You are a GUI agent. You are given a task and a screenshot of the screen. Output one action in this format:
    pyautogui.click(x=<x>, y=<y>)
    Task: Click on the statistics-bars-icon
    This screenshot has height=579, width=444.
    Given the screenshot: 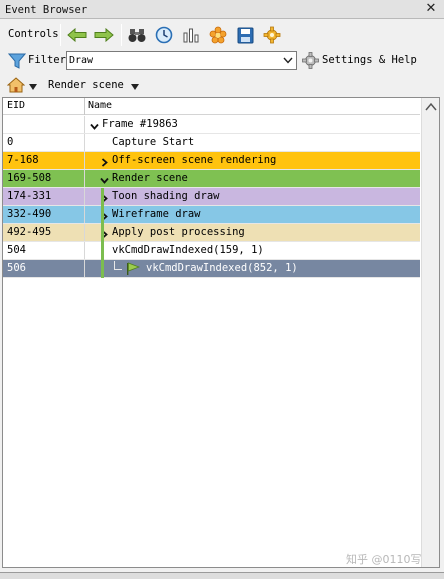 What is the action you would take?
    pyautogui.click(x=191, y=35)
    